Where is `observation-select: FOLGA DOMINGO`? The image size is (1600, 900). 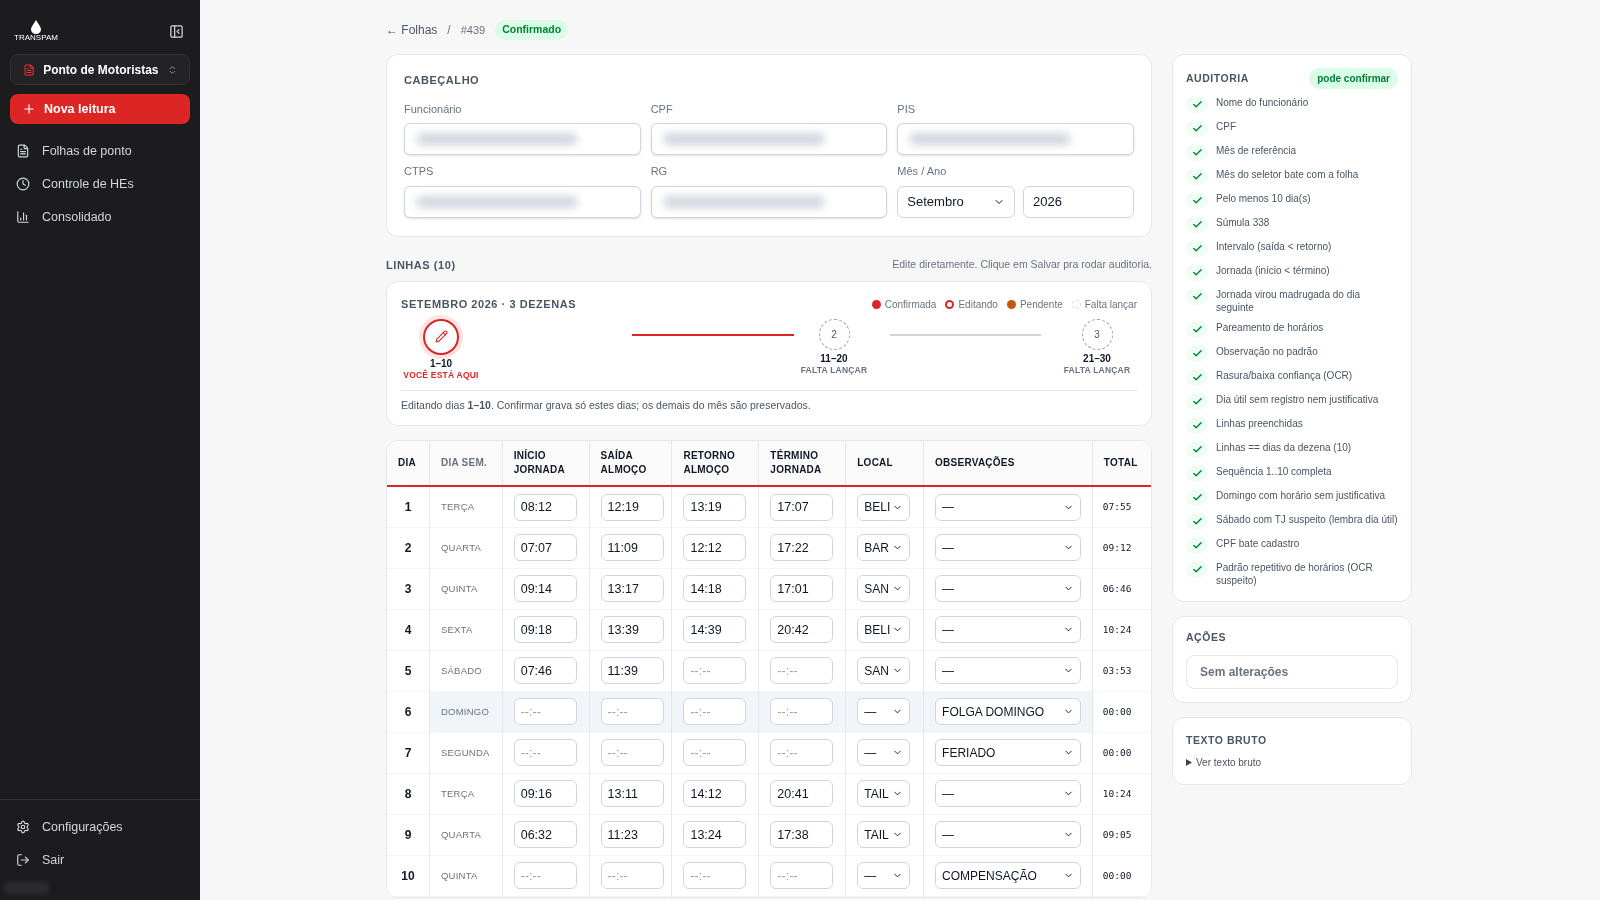
observation-select: FOLGA DOMINGO is located at coordinates (1008, 712).